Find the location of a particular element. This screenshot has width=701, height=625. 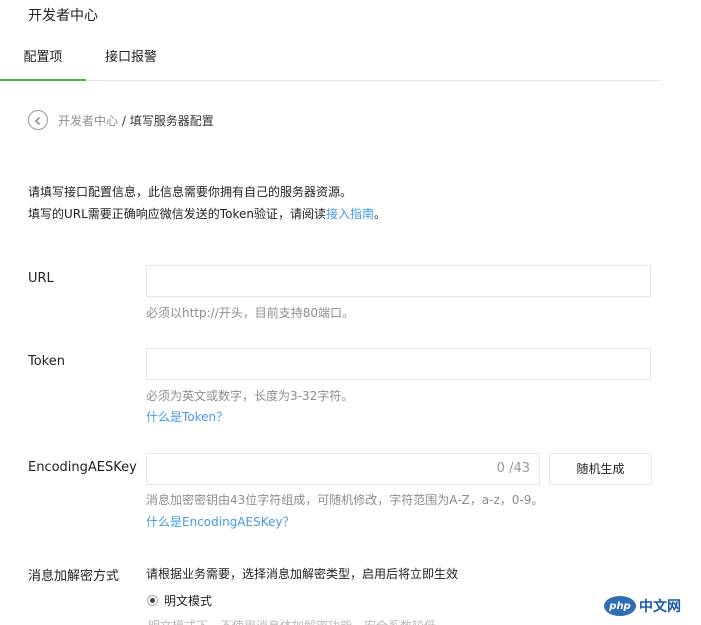

encryption-mode-description: 请根据业务需要，选择消息加解密类型，启用后将立即生效 is located at coordinates (302, 574).